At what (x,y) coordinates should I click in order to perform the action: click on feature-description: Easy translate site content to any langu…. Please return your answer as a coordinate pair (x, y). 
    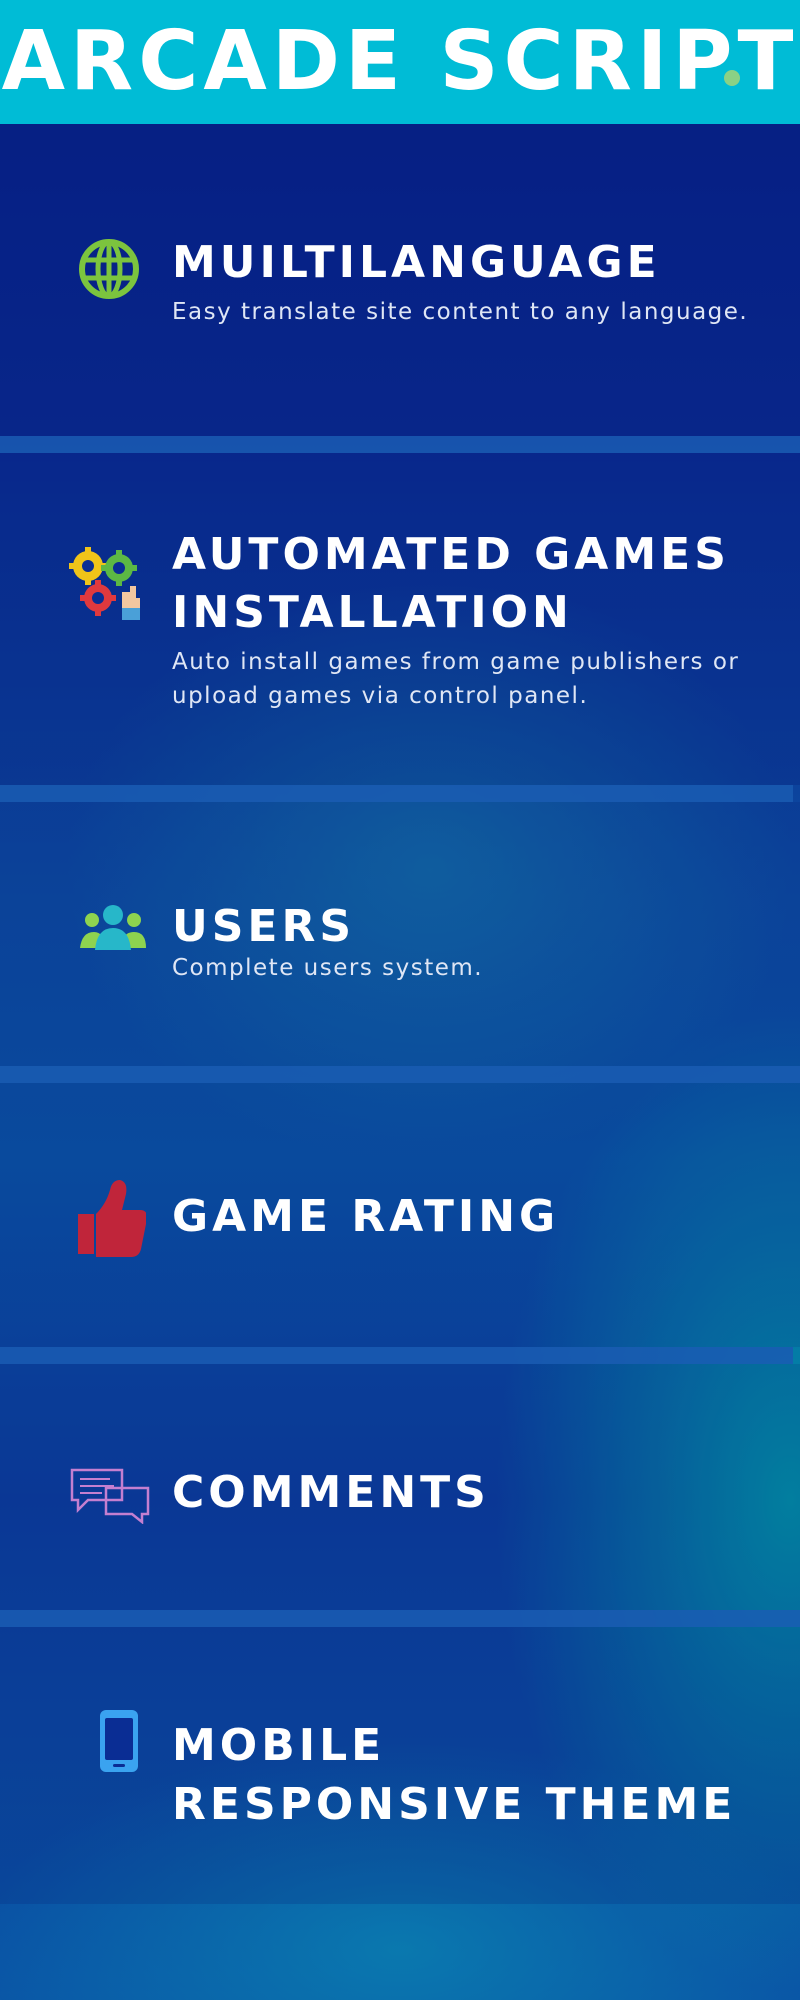
    Looking at the image, I should click on (460, 312).